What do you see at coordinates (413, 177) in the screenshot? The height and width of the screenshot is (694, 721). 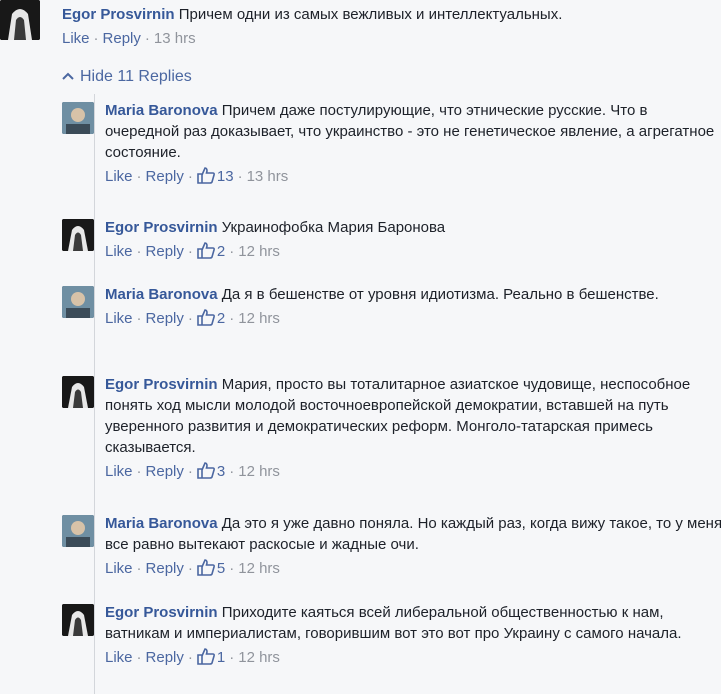 I see `comment-actions: Like · Reply · 13 · 13 hrs` at bounding box center [413, 177].